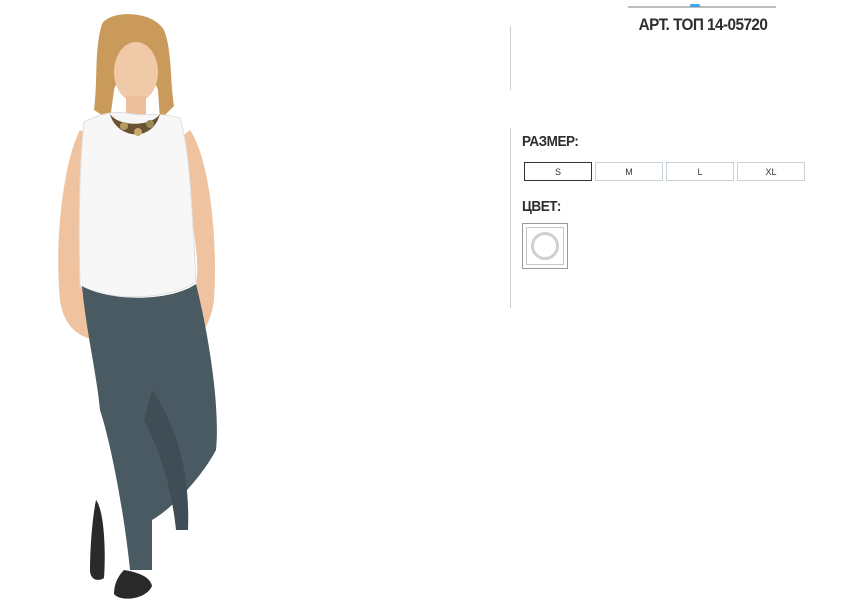 This screenshot has width=862, height=607. What do you see at coordinates (703, 24) in the screenshot?
I see `article-number: АРТ. ТОП 14-05720` at bounding box center [703, 24].